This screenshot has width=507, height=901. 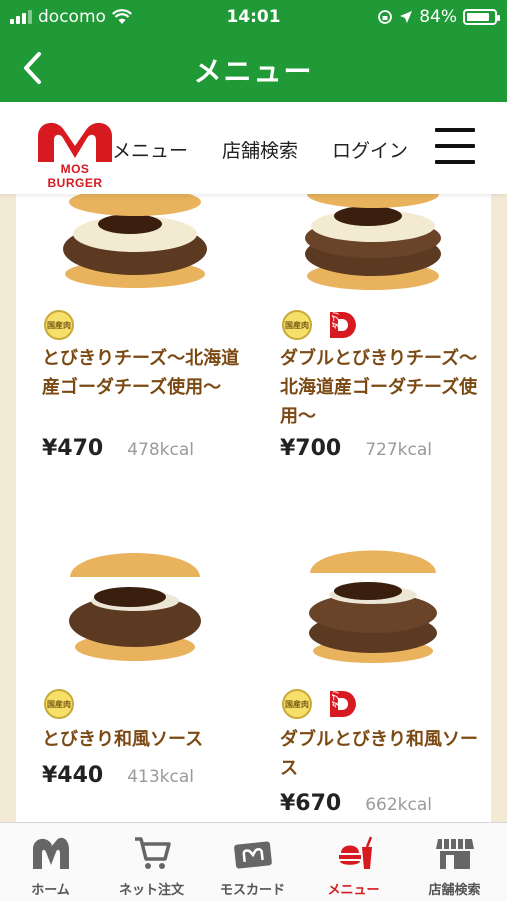 What do you see at coordinates (454, 890) in the screenshot?
I see `tab-label: 店舗検索` at bounding box center [454, 890].